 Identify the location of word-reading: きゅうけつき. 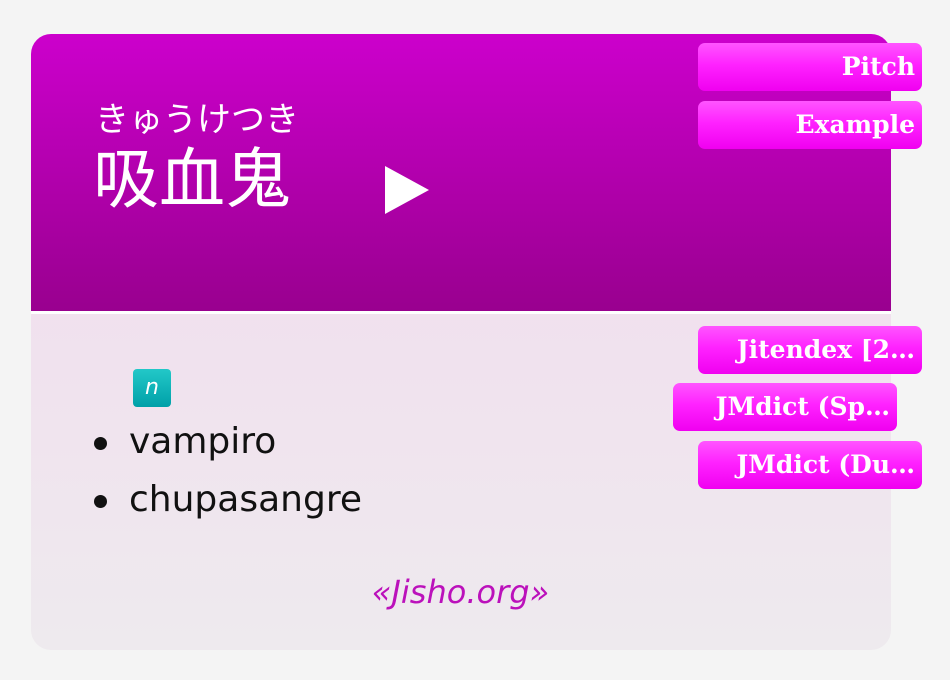
(197, 120).